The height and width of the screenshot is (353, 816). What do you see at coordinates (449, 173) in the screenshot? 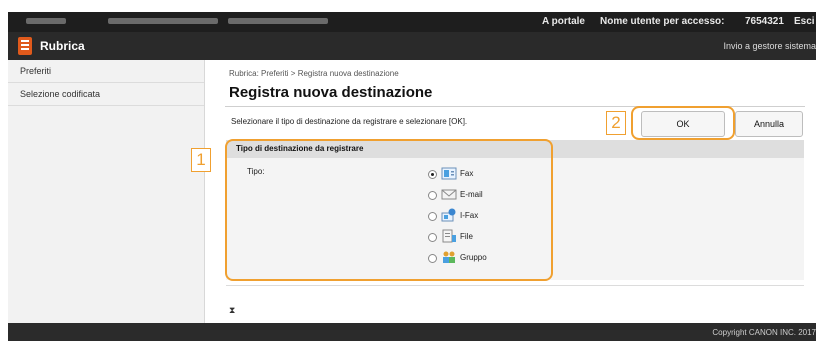
I see `fax-icon` at bounding box center [449, 173].